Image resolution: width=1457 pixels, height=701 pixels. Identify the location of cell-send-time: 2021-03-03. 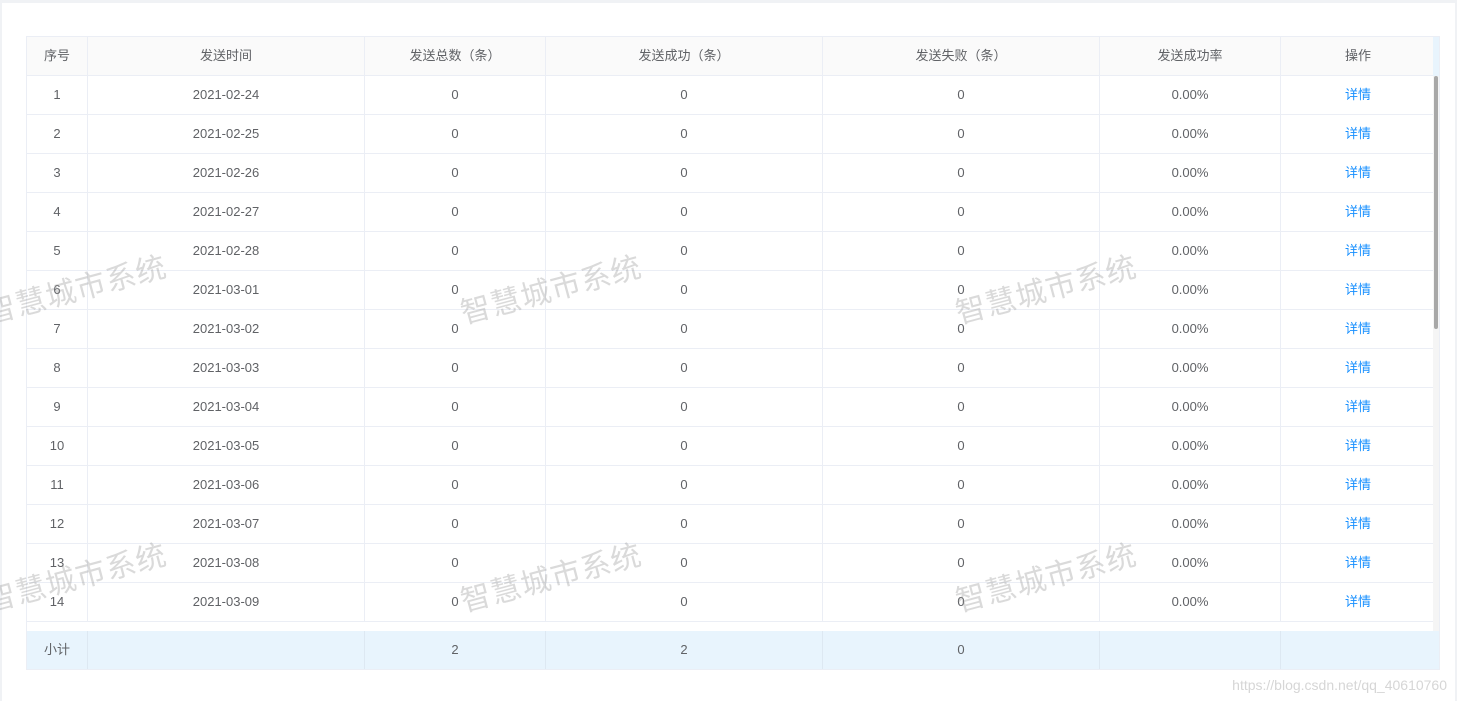
(226, 368).